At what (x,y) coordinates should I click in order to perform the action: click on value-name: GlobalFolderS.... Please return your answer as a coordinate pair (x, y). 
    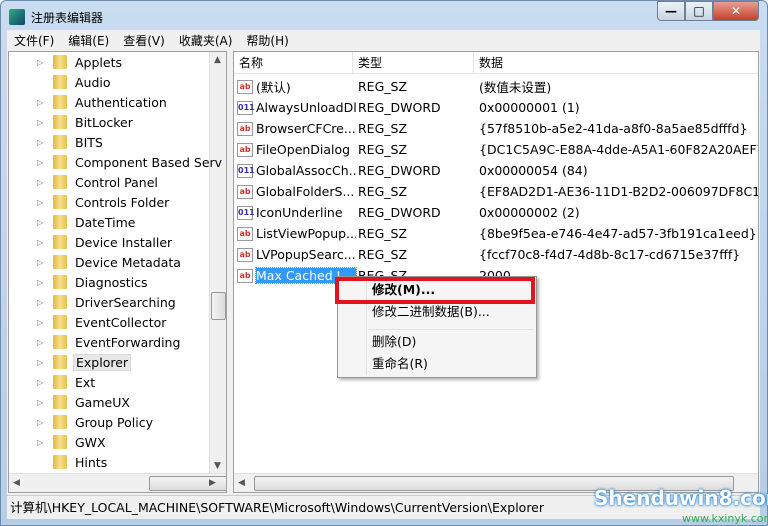
    Looking at the image, I should click on (305, 191).